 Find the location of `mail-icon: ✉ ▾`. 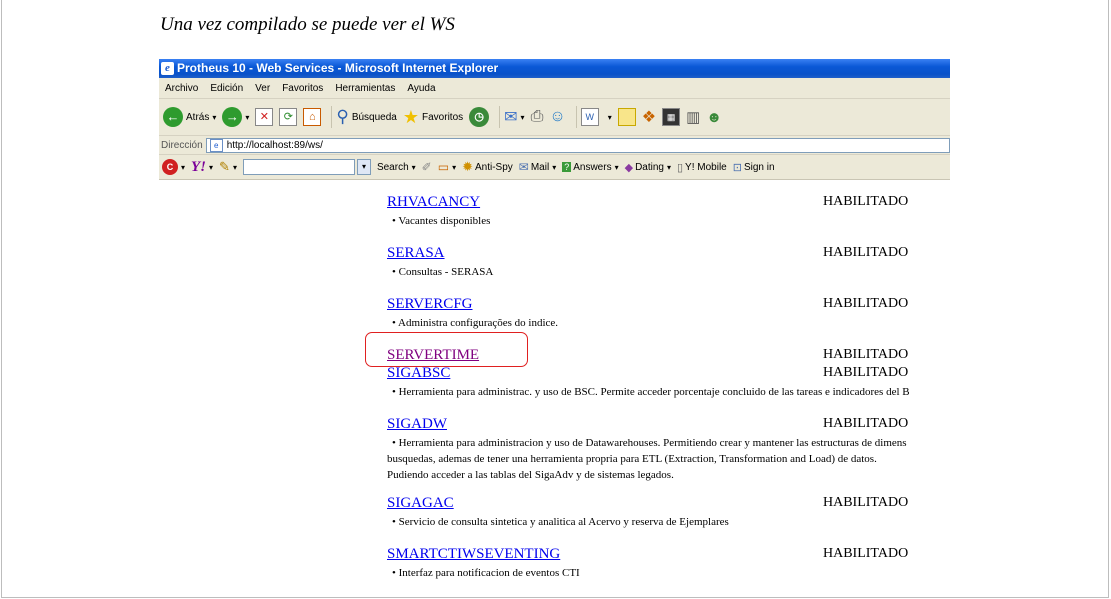

mail-icon: ✉ ▾ is located at coordinates (514, 117).